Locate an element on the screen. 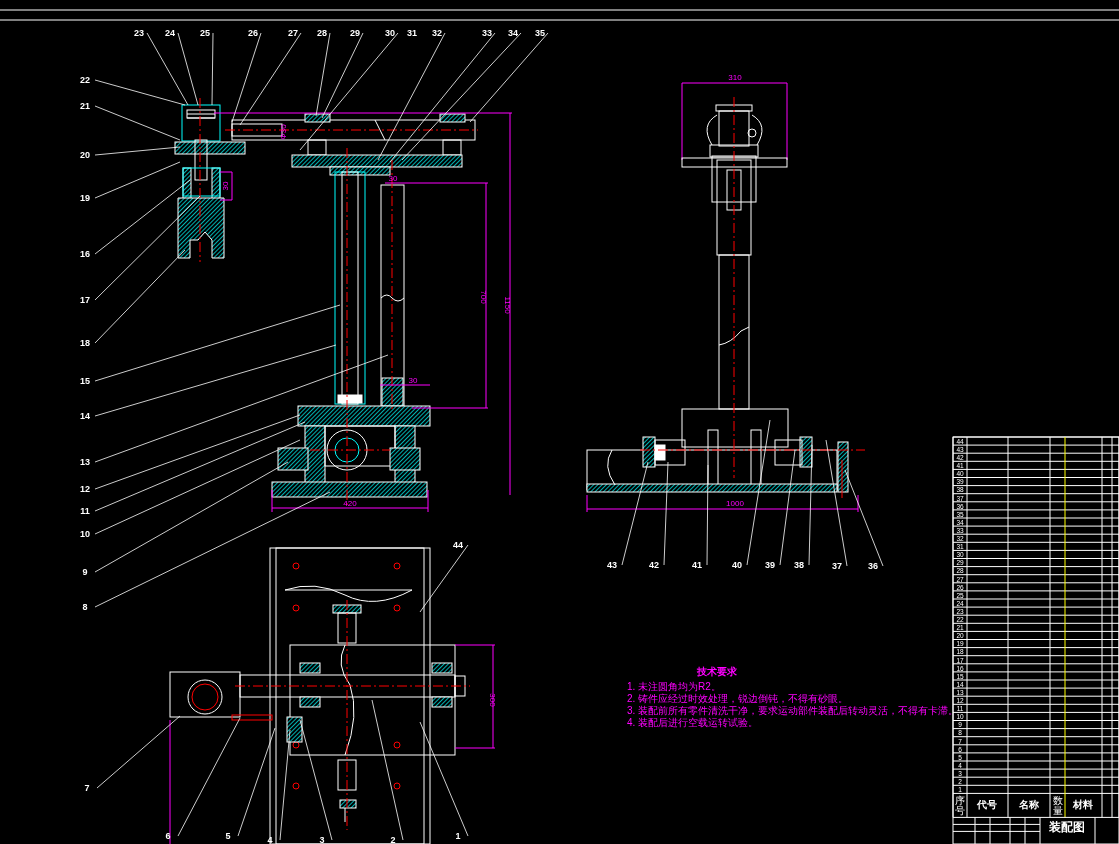  part-number-label: 16 is located at coordinates (85, 254).